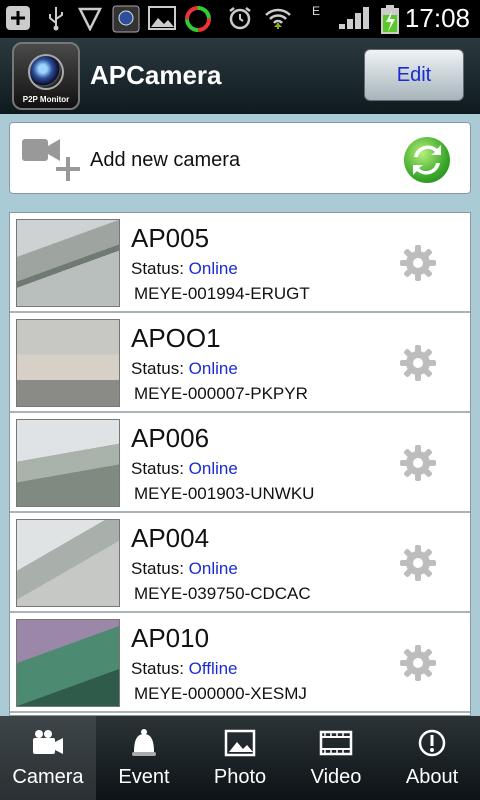  Describe the element at coordinates (437, 18) in the screenshot. I see `clock: 17:08` at that location.